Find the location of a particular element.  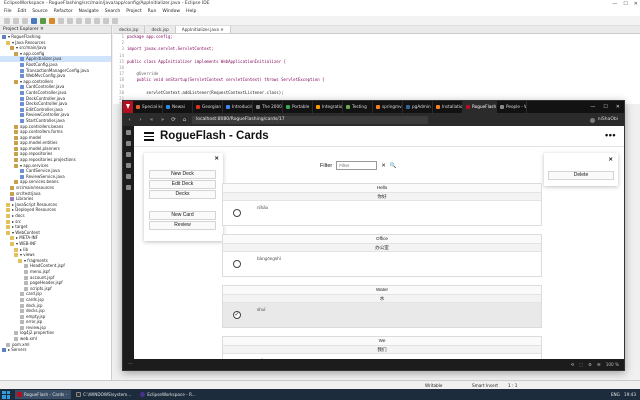

notes-icon is located at coordinates (128, 154).